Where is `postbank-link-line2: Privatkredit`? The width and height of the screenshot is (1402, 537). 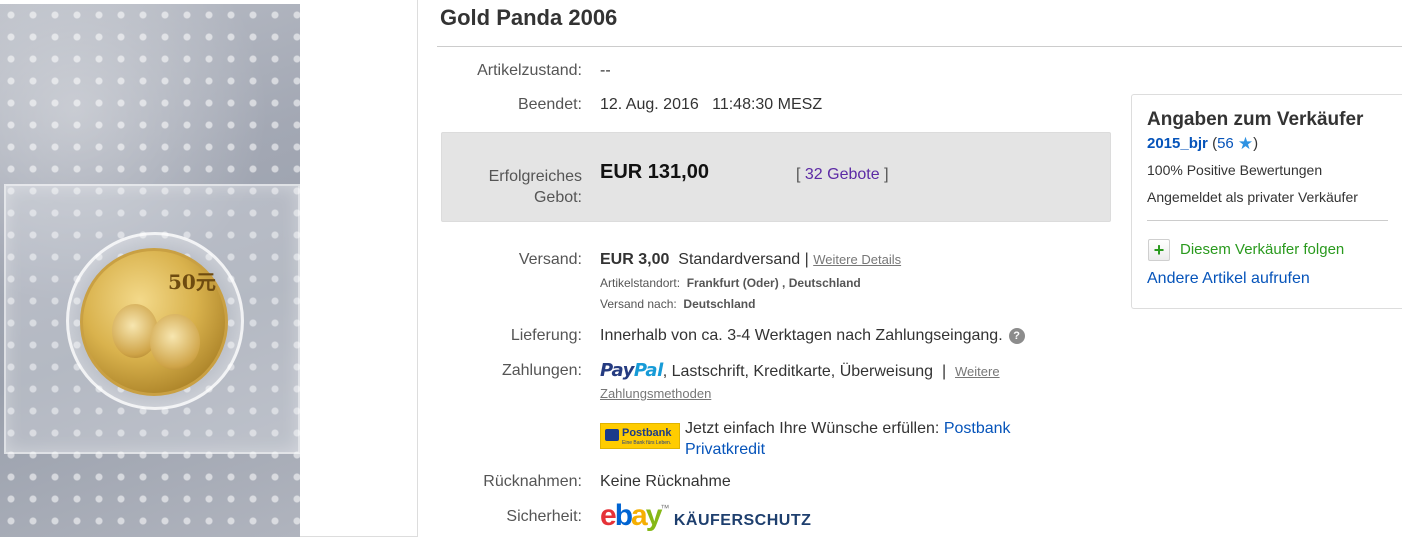
postbank-link-line2: Privatkredit is located at coordinates (725, 449).